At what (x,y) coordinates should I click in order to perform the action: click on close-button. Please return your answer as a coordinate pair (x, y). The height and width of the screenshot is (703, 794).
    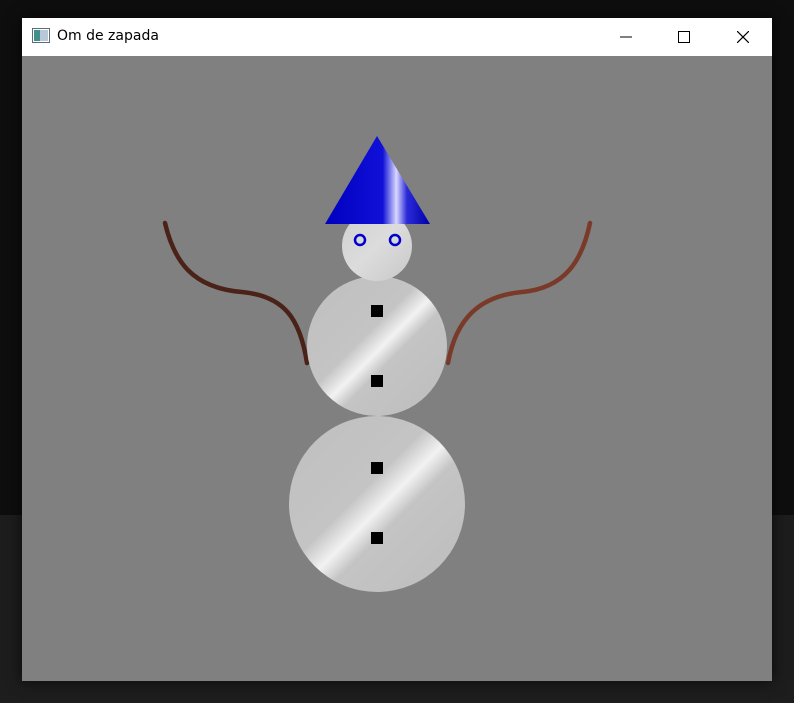
    Looking at the image, I should click on (743, 37).